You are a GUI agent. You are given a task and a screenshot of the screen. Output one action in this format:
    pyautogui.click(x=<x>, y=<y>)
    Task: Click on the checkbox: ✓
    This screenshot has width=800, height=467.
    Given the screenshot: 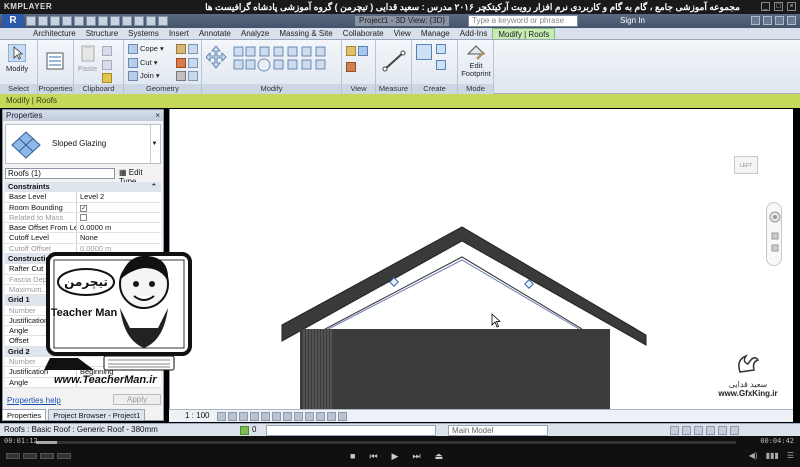 What is the action you would take?
    pyautogui.click(x=83, y=208)
    